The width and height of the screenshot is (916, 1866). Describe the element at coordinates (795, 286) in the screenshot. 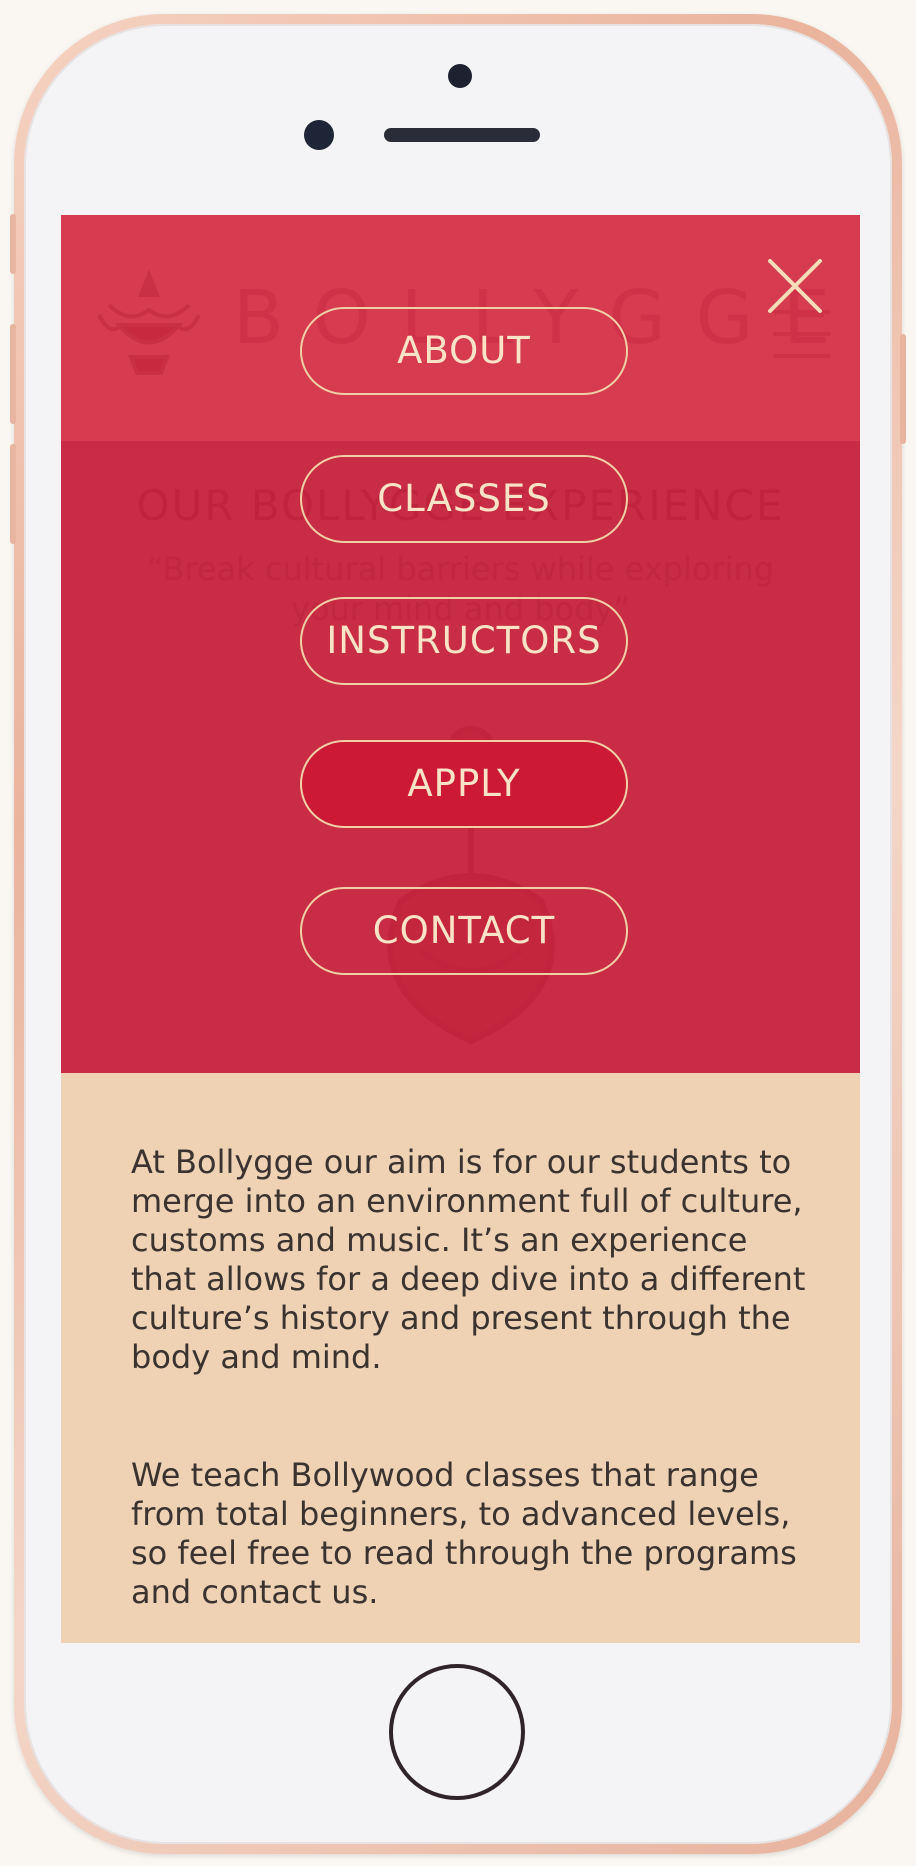

I see `close-icon` at that location.